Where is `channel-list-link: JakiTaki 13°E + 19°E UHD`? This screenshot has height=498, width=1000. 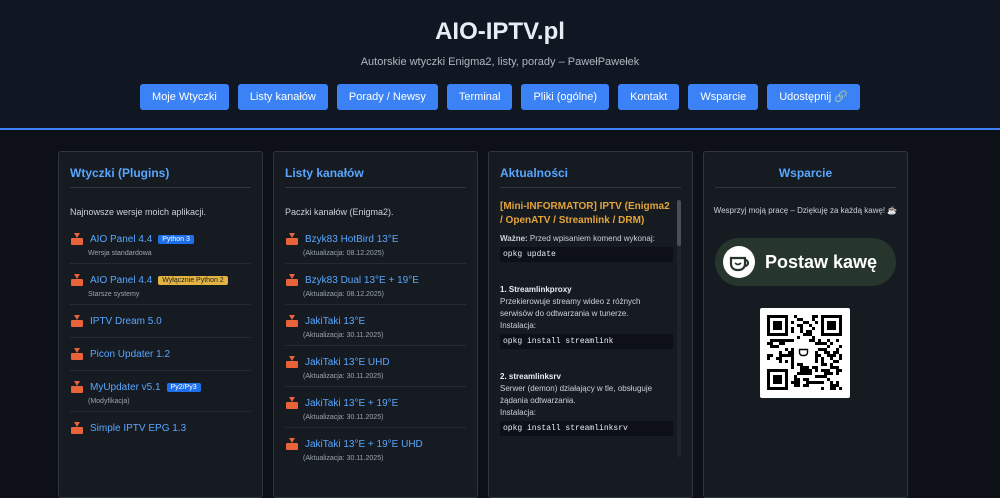
channel-list-link: JakiTaki 13°E + 19°E UHD is located at coordinates (364, 444).